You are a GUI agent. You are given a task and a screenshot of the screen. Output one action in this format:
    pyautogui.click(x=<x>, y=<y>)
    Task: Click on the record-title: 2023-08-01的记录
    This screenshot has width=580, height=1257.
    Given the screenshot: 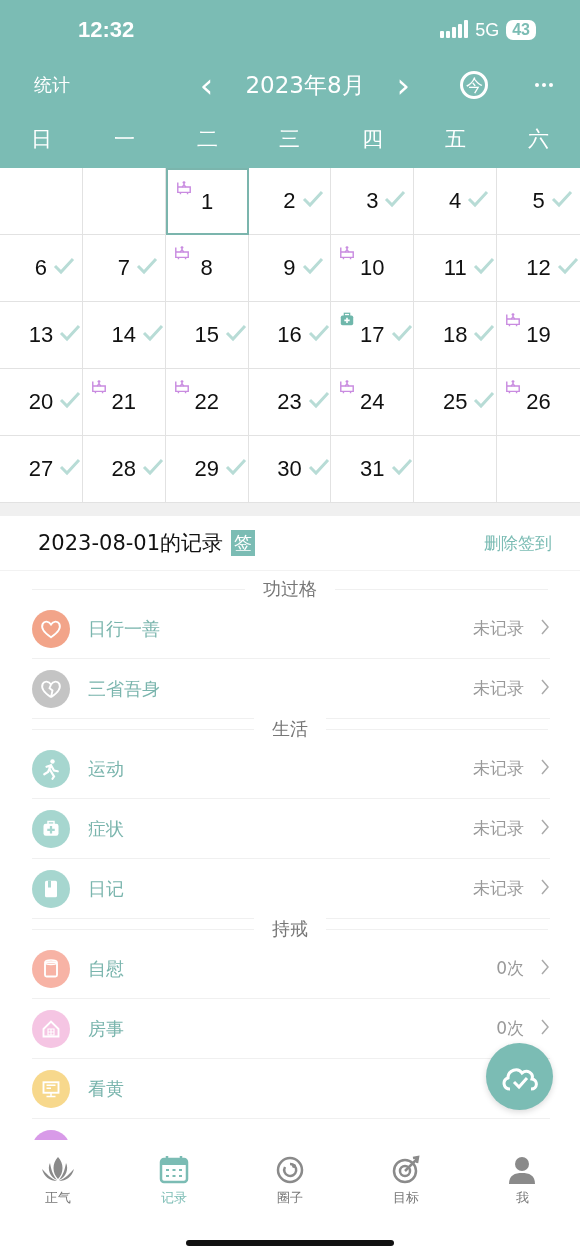 What is the action you would take?
    pyautogui.click(x=131, y=543)
    